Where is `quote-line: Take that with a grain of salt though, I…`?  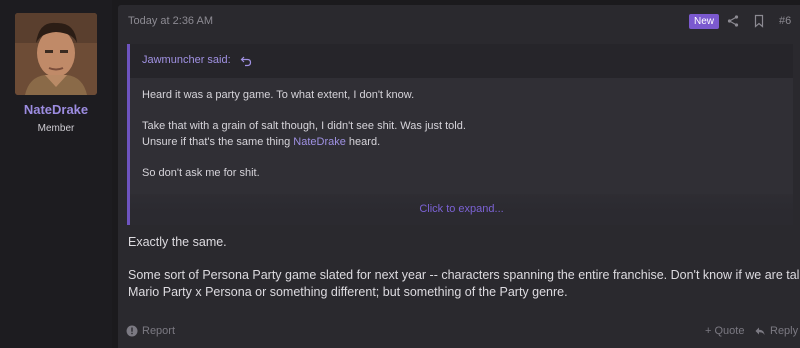
quote-line: Take that with a grain of salt though, I… is located at coordinates (304, 126).